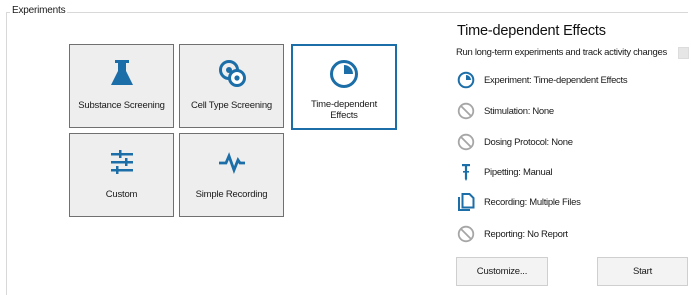  What do you see at coordinates (532, 202) in the screenshot?
I see `detail-label: Recording: Multiple Files` at bounding box center [532, 202].